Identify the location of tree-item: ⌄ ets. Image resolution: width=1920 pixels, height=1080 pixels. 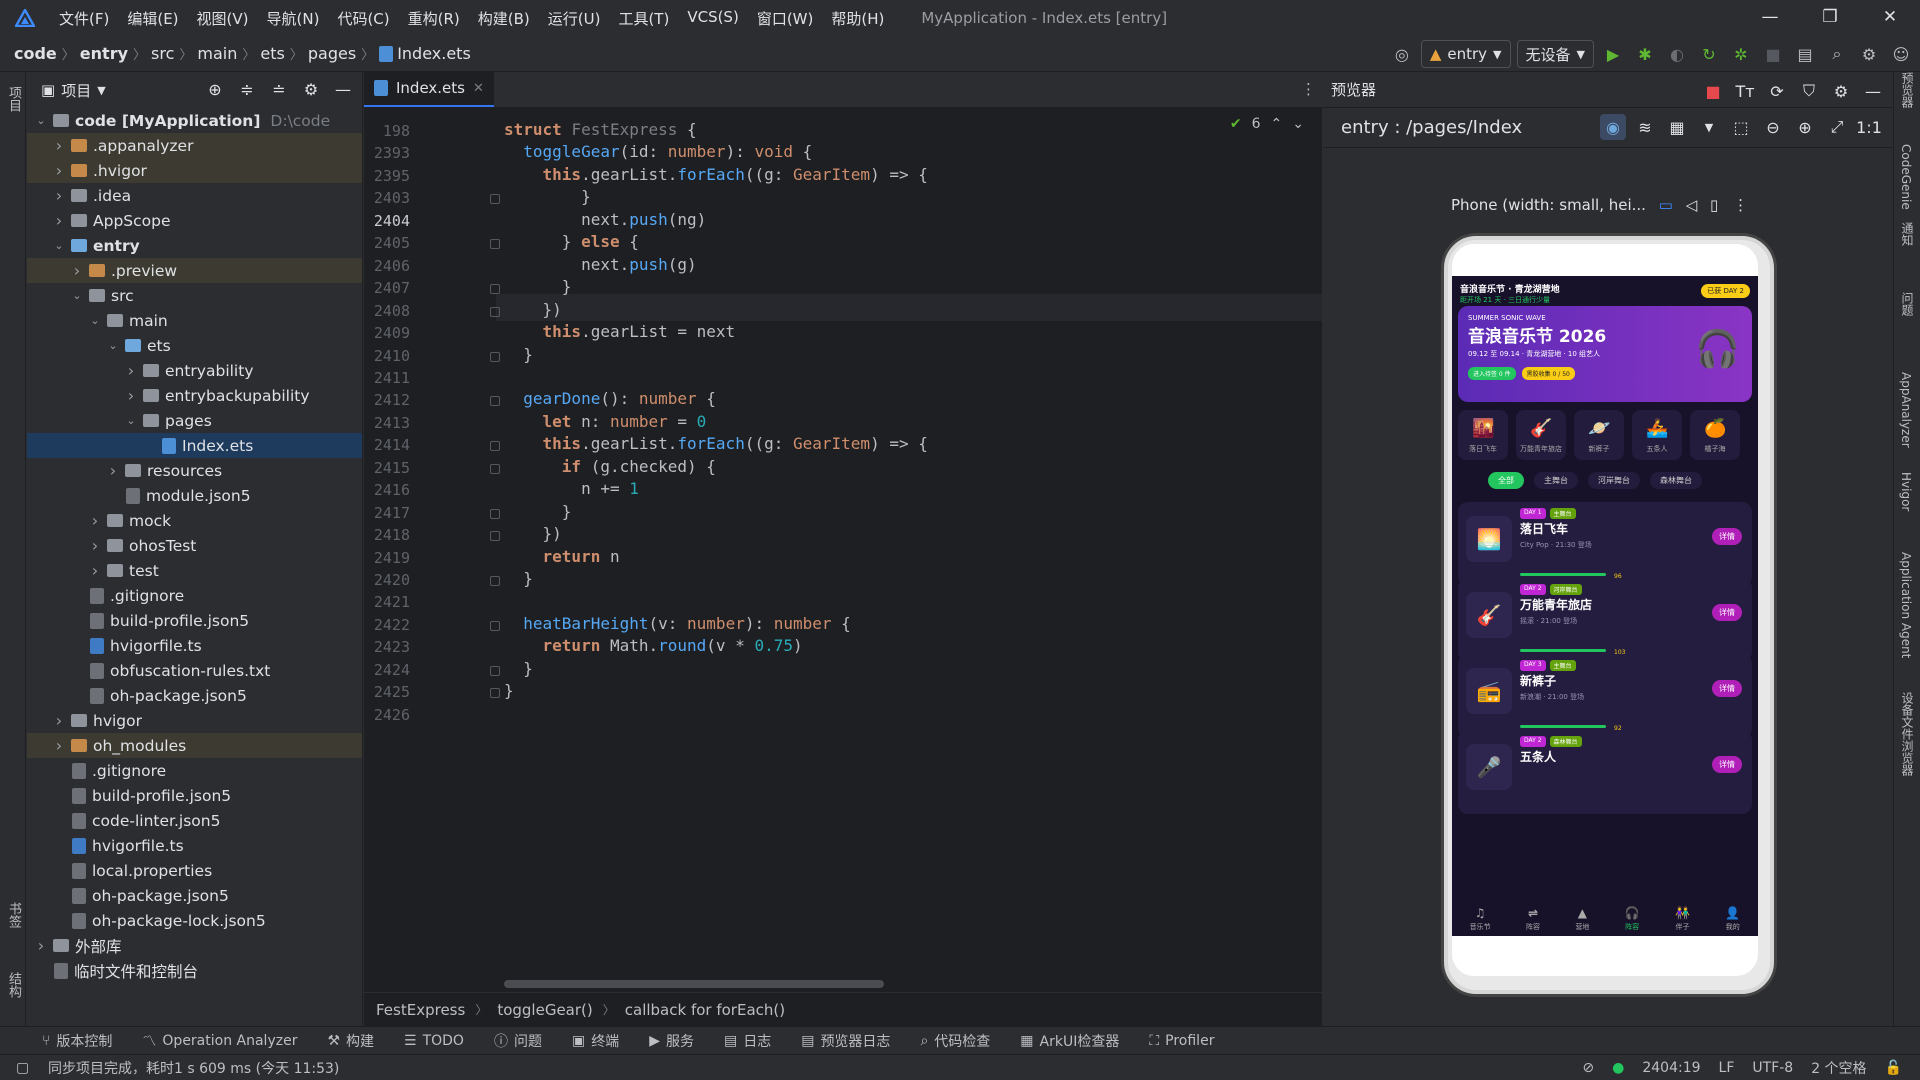
(194, 345).